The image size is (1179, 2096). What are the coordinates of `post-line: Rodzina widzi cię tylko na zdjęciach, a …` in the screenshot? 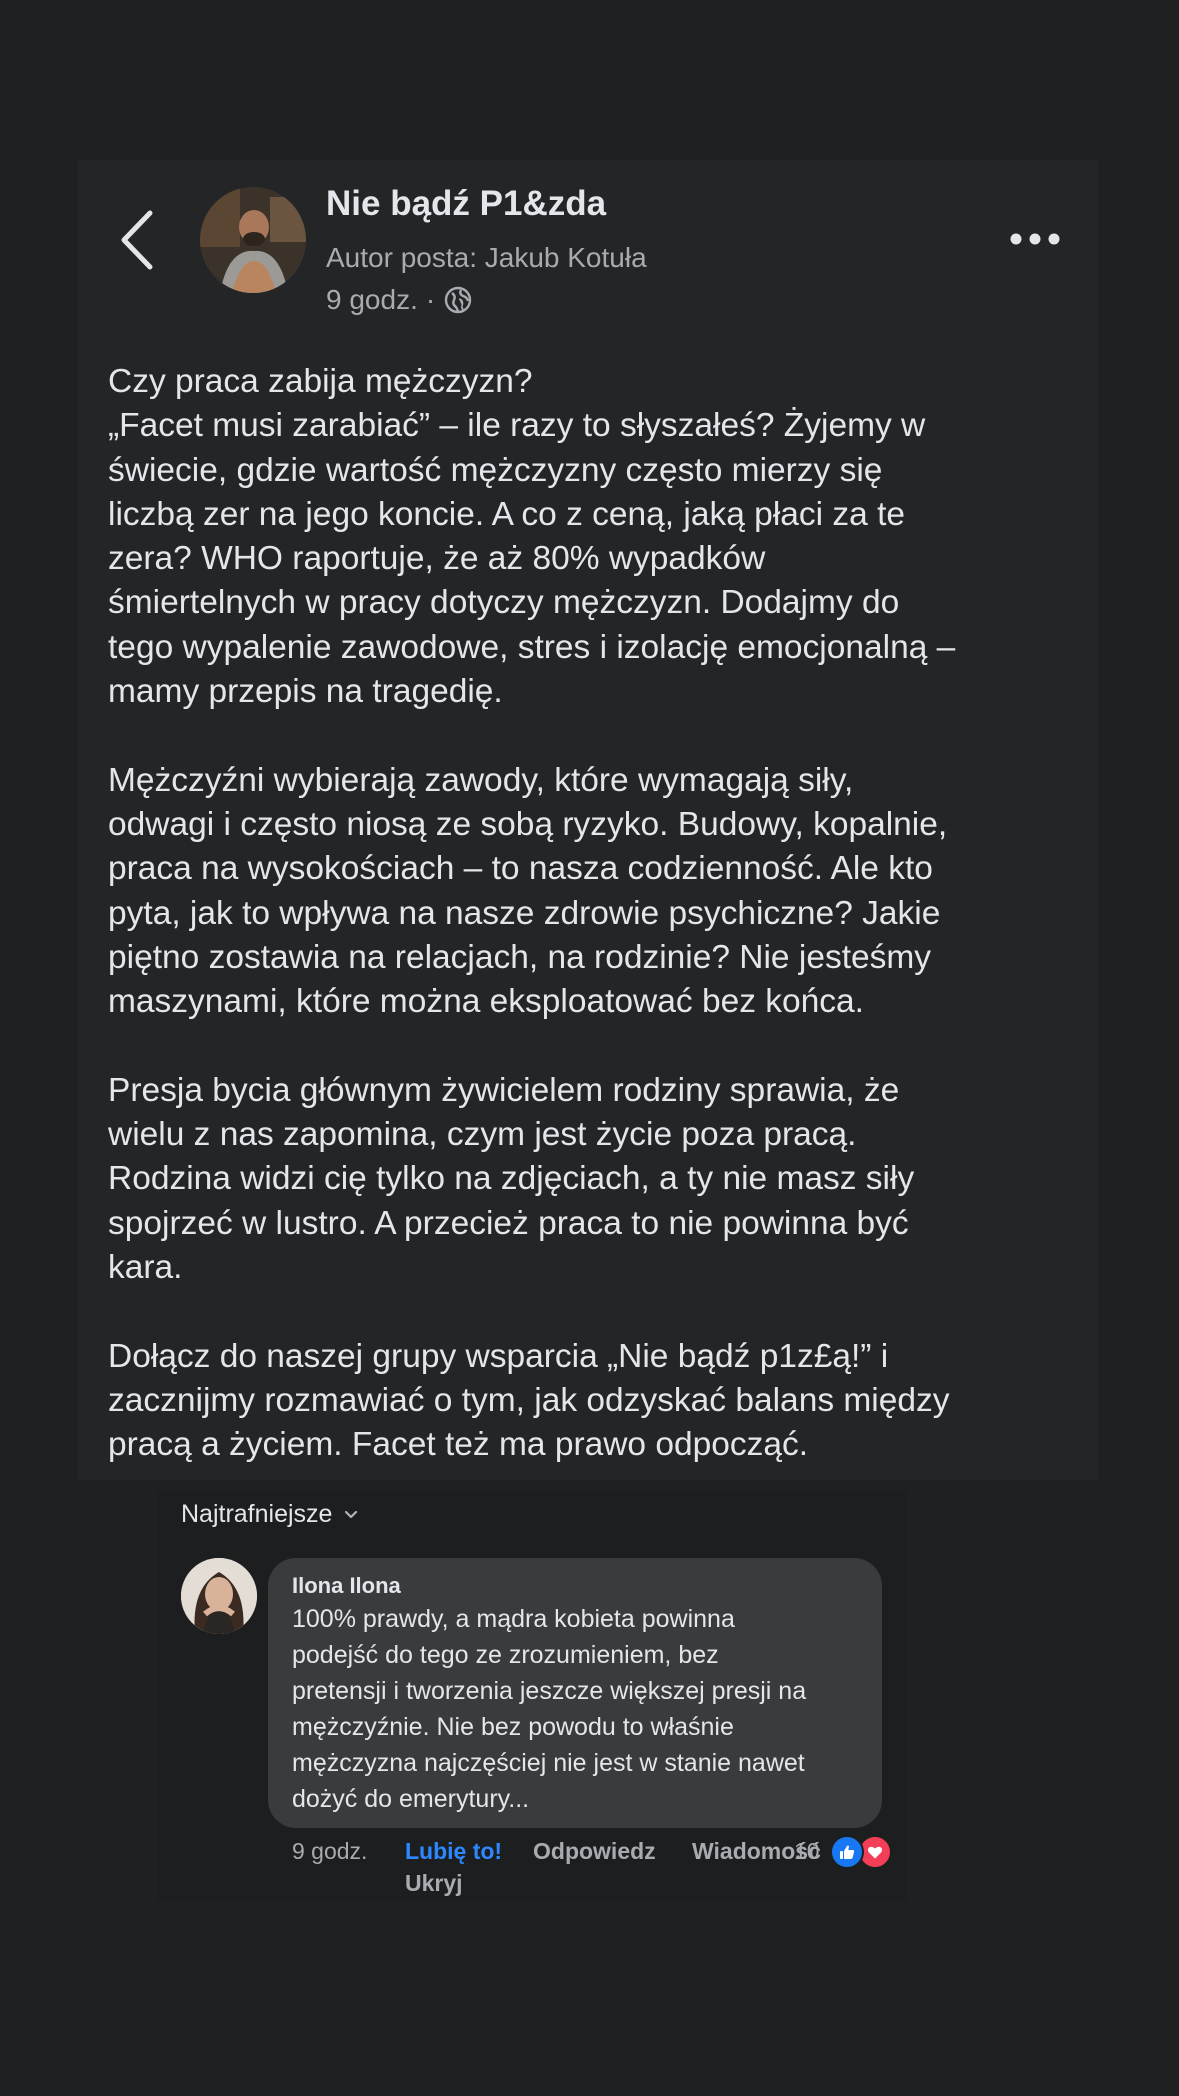 It's located at (511, 1179).